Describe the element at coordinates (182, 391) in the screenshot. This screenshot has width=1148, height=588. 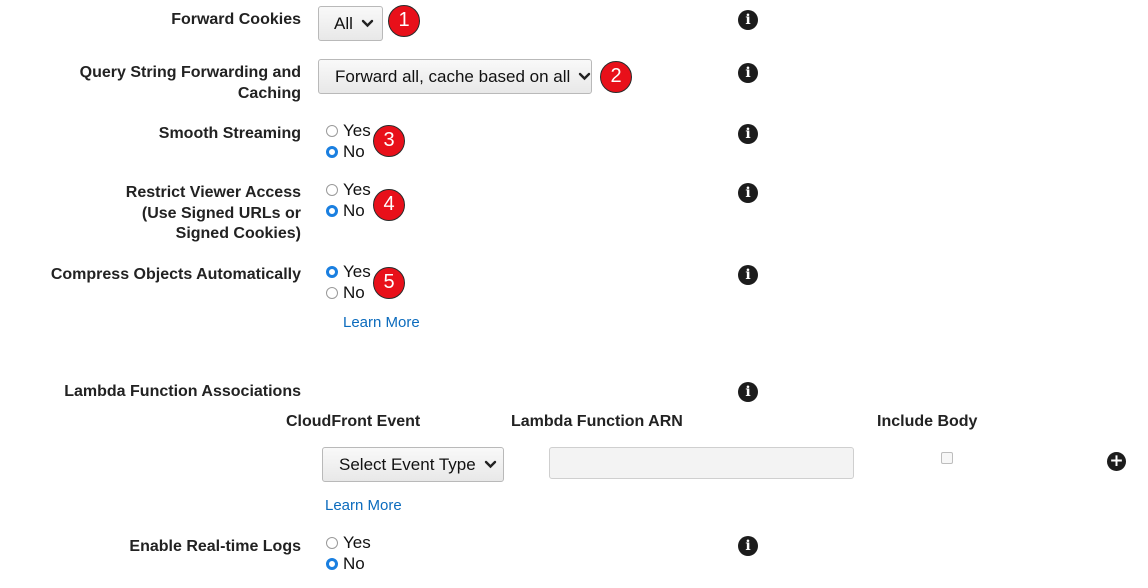
I see `lambda-associations-label: Lambda Function Associations` at that location.